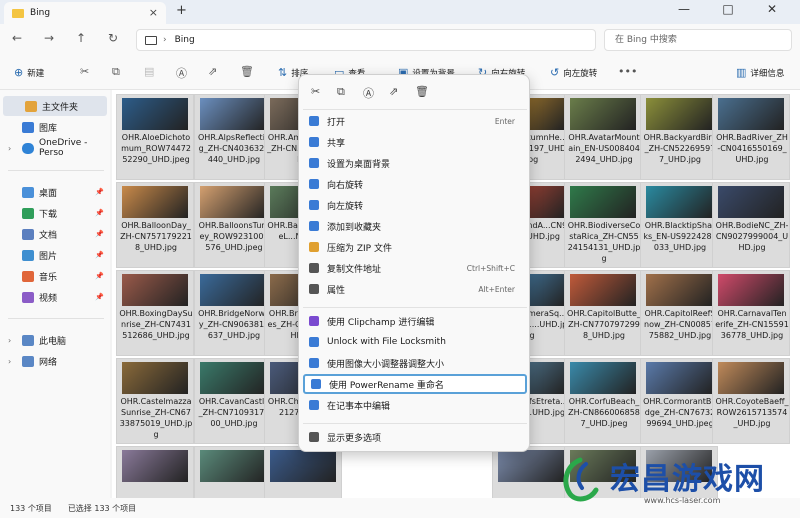 This screenshot has height=518, width=800. I want to click on sidebar-item-music: 音乐 📌, so click(55, 276).